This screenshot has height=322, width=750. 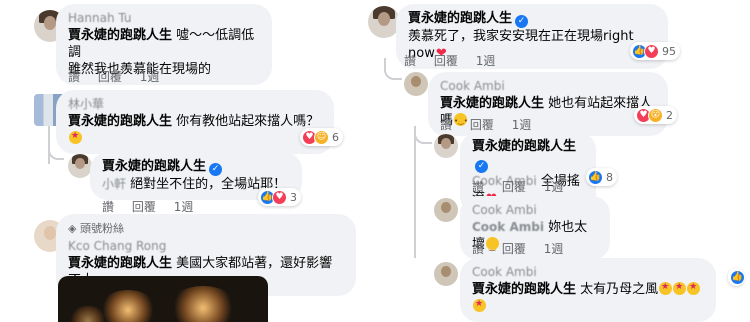 I want to click on comment-attached-photo, so click(x=163, y=299).